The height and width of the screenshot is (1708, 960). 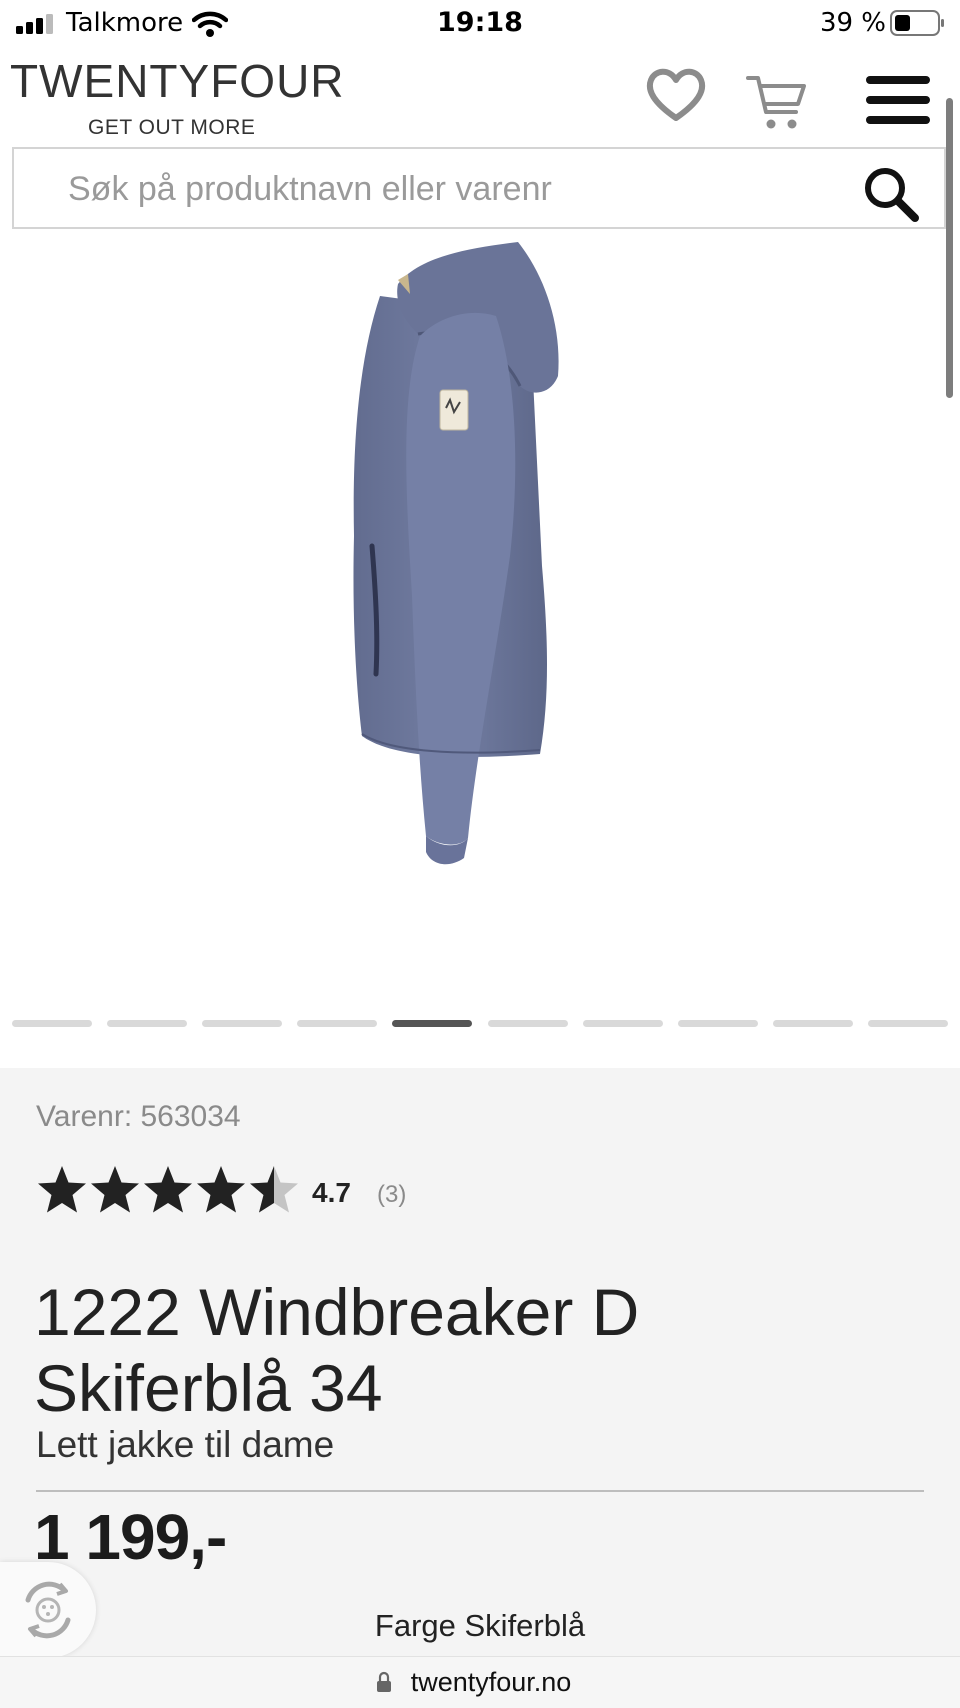 I want to click on url-text: twentyfour.no, so click(x=480, y=1682).